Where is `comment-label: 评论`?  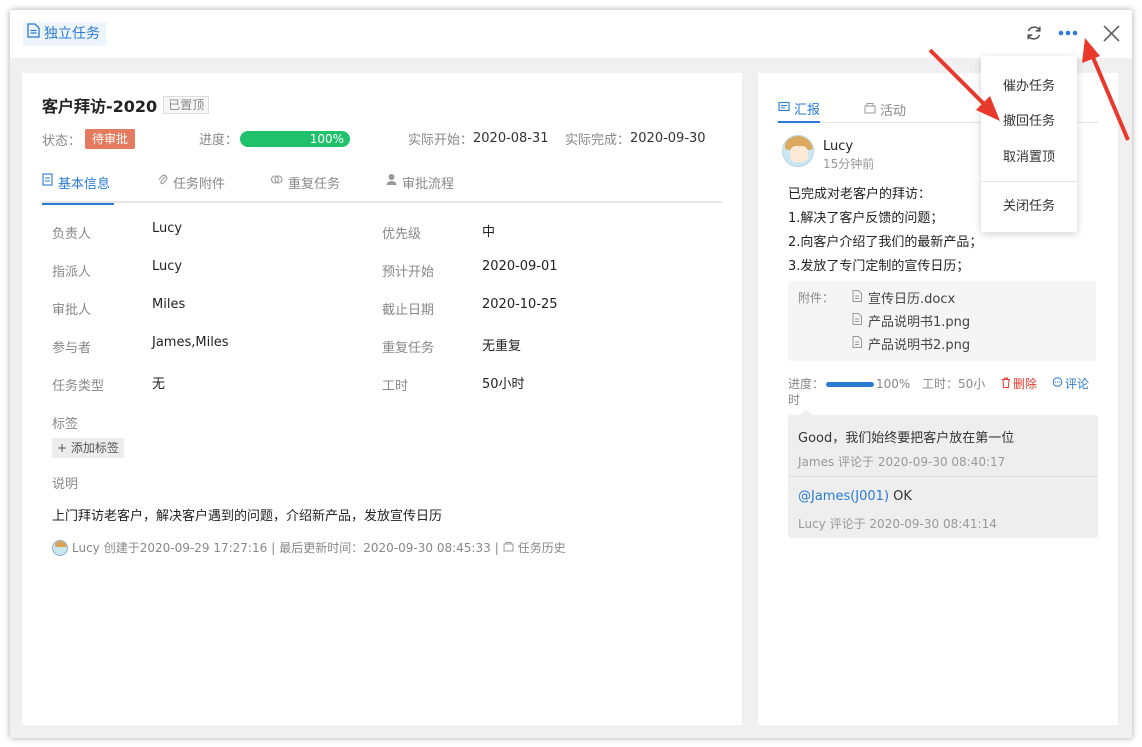
comment-label: 评论 is located at coordinates (1077, 384).